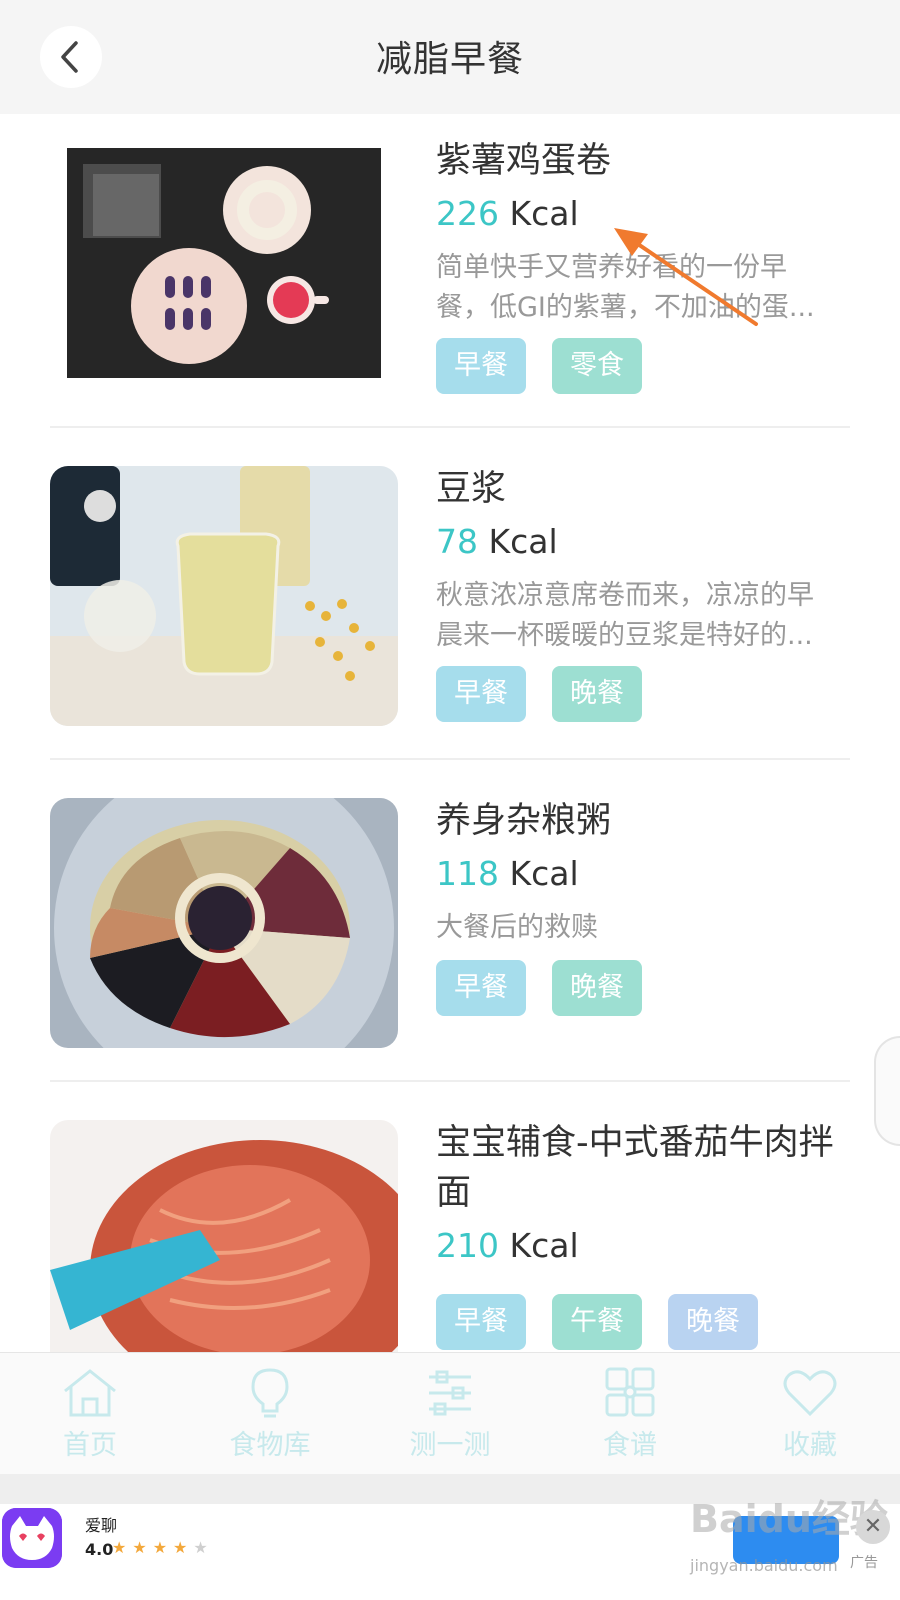 This screenshot has height=1600, width=900. What do you see at coordinates (887, 1091) in the screenshot?
I see `side-drawer-handle` at bounding box center [887, 1091].